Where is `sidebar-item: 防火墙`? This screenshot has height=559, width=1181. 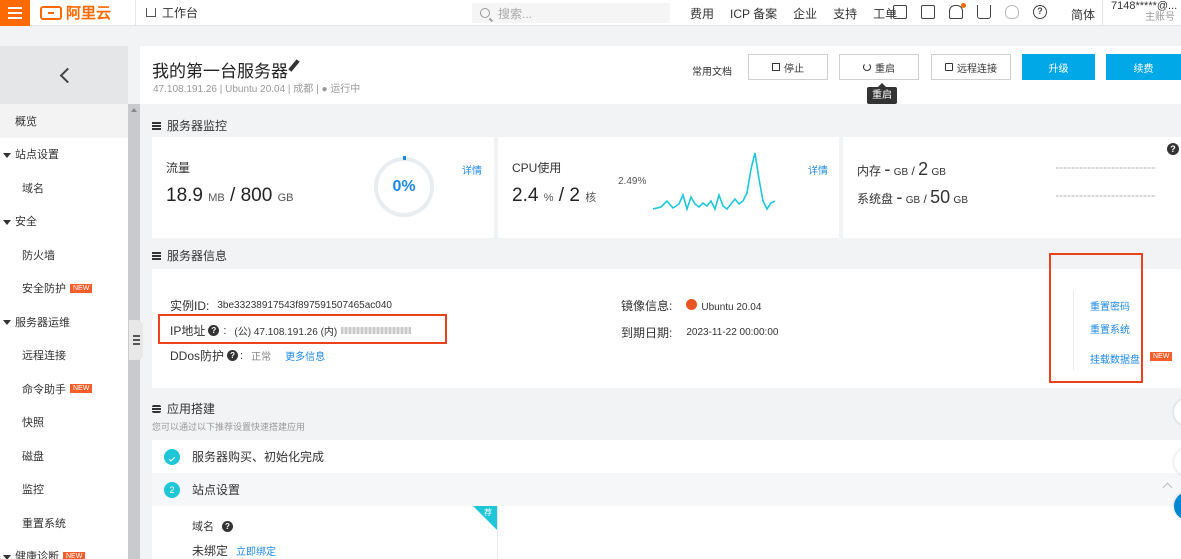 sidebar-item: 防火墙 is located at coordinates (64, 255).